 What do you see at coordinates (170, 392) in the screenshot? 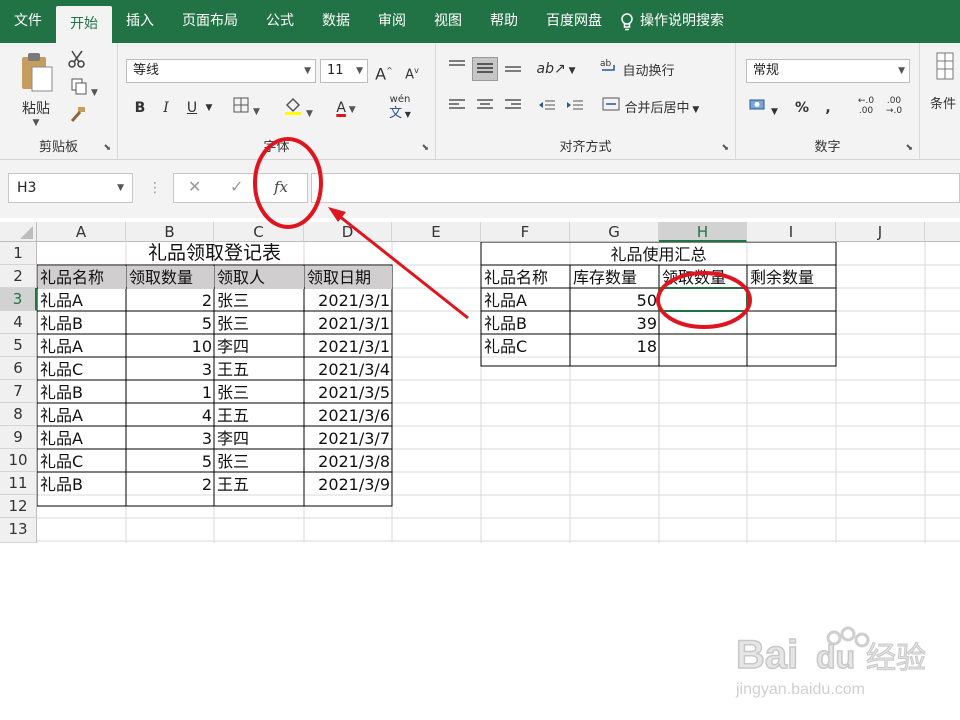
I see `table-cell: 1` at bounding box center [170, 392].